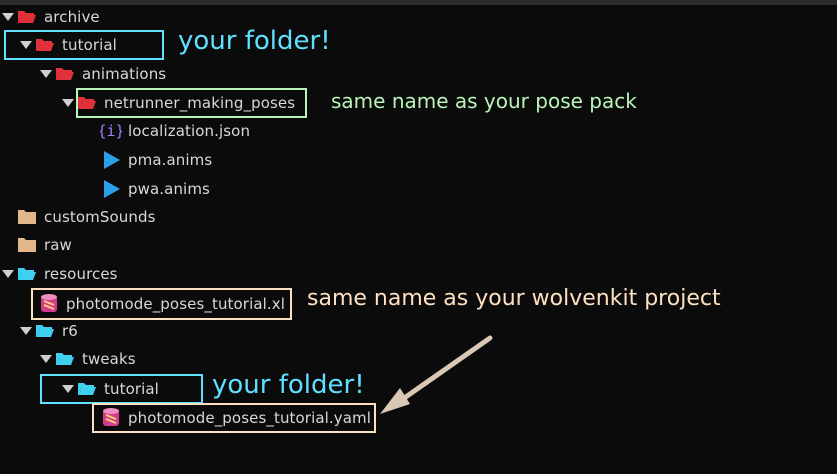 Image resolution: width=837 pixels, height=474 pixels. I want to click on tree-item-pma: pma.anims, so click(156, 160).